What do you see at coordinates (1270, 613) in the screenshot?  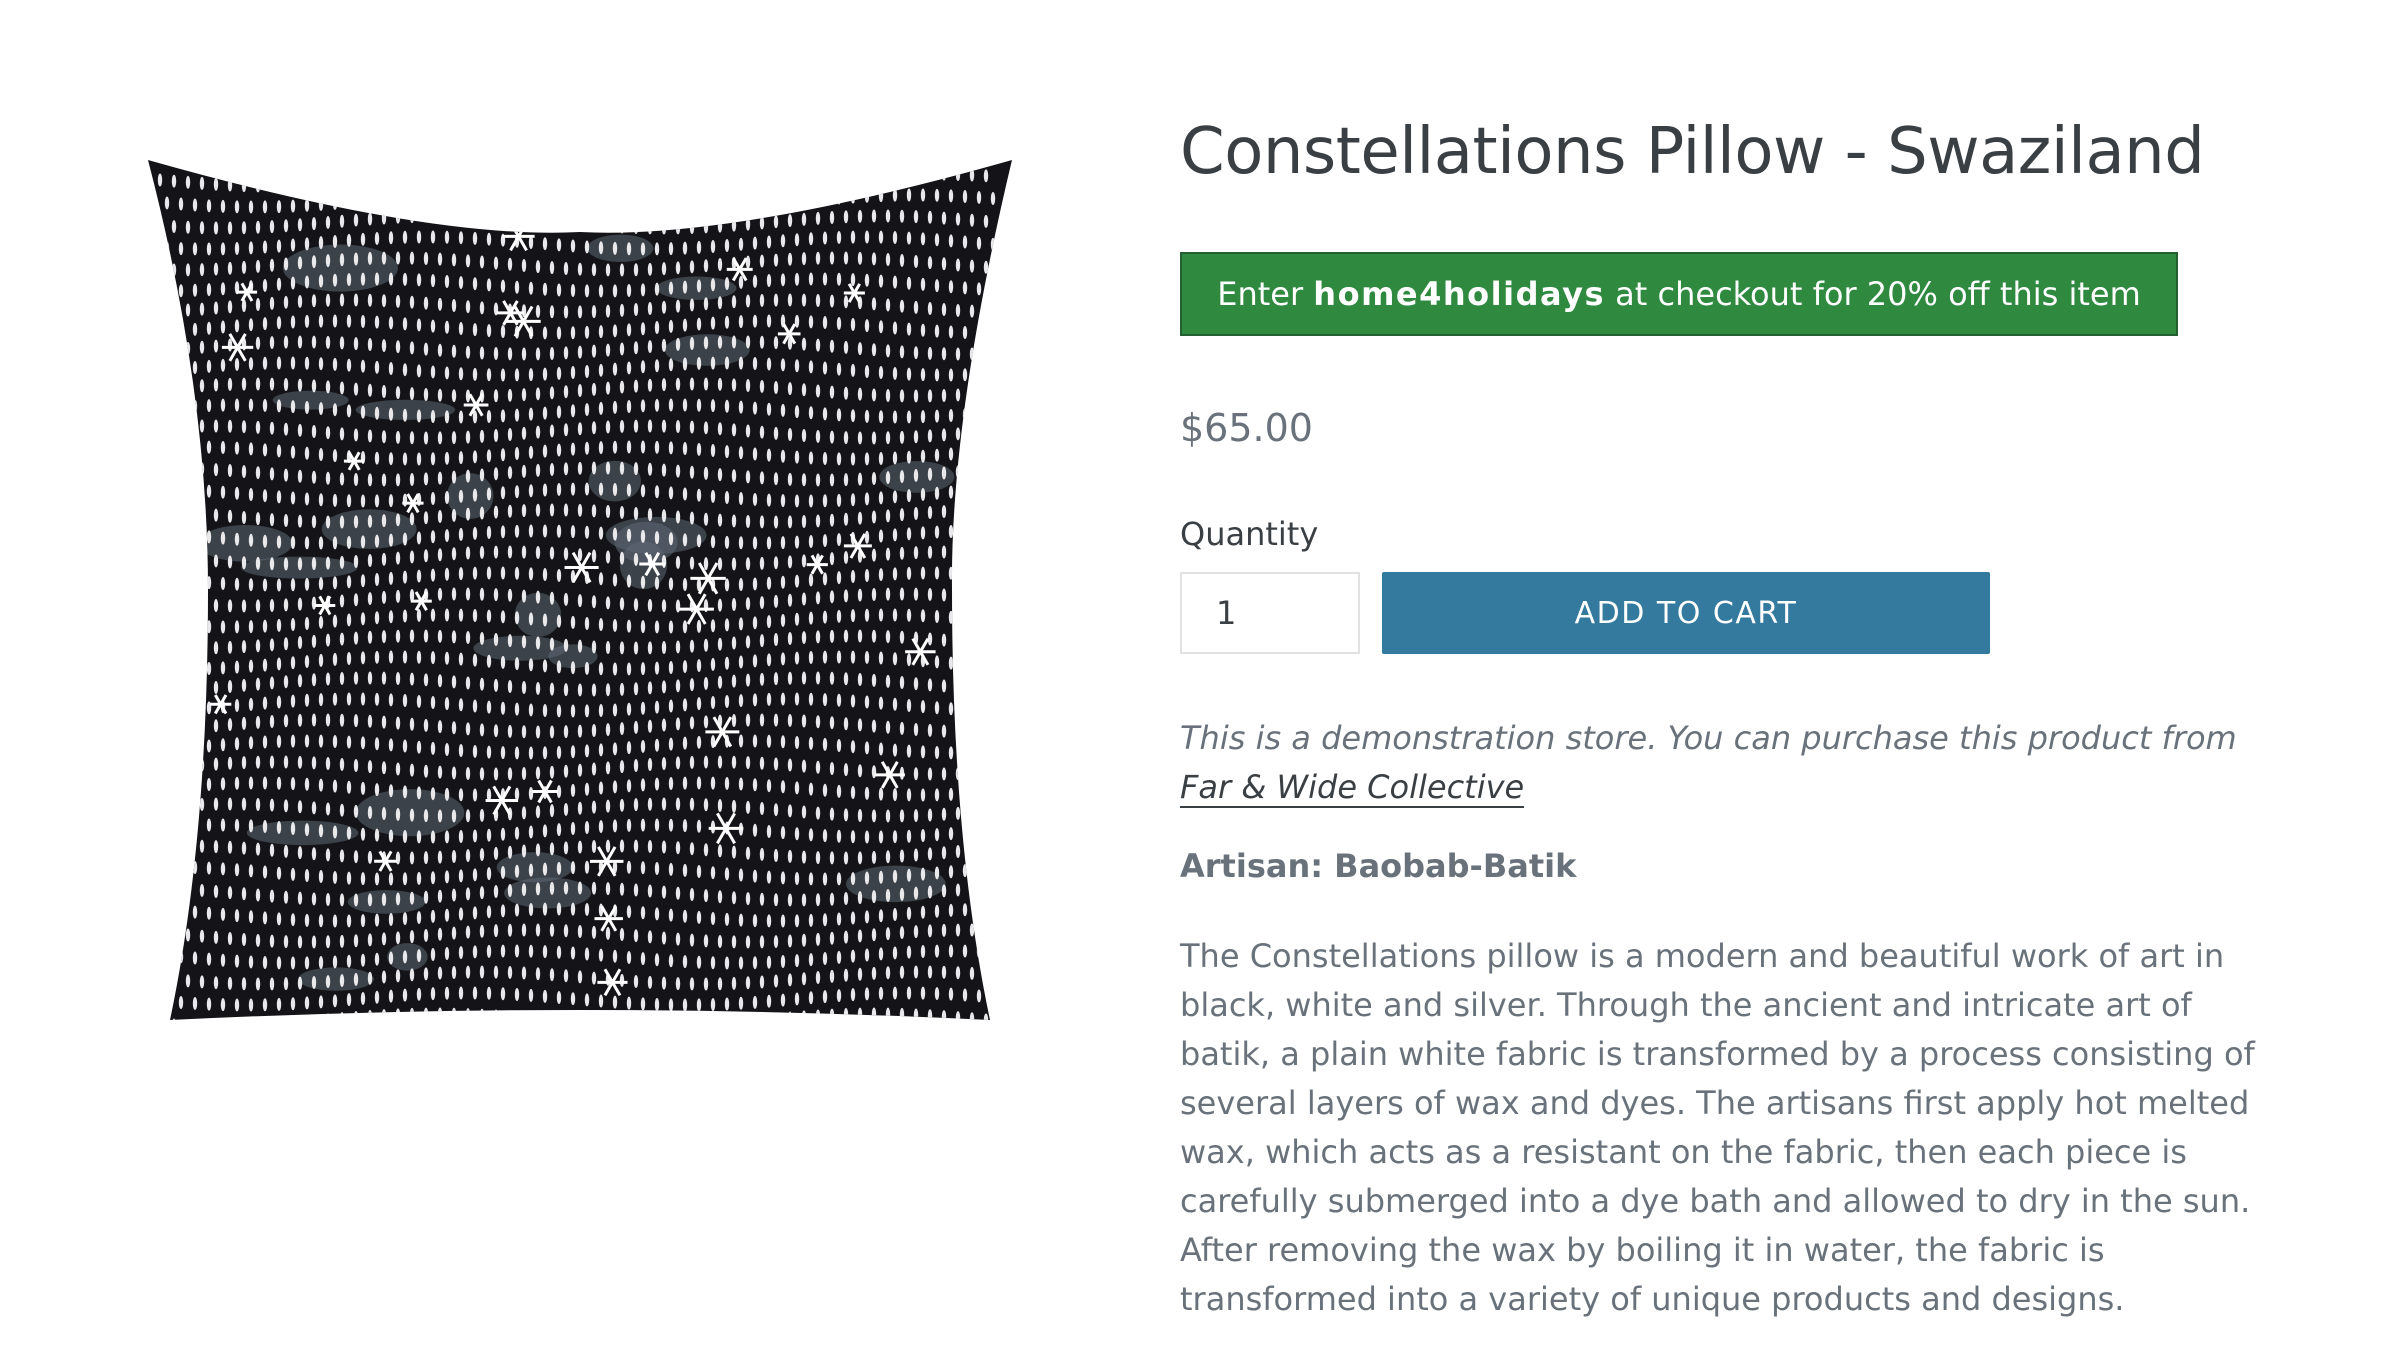 I see `quantity-input` at bounding box center [1270, 613].